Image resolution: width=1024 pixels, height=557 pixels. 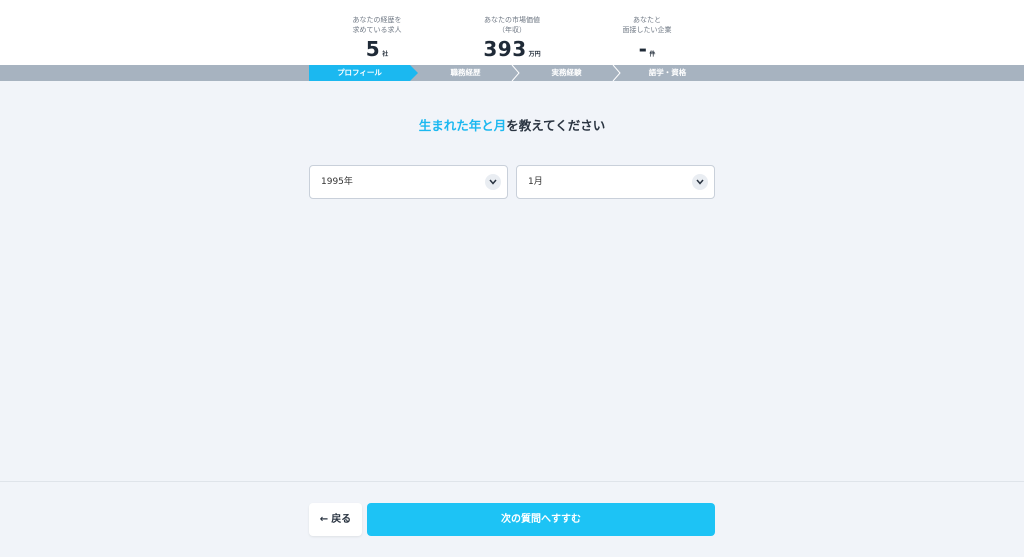 I want to click on question-title: 生まれた年と月を教えてください, so click(x=512, y=124).